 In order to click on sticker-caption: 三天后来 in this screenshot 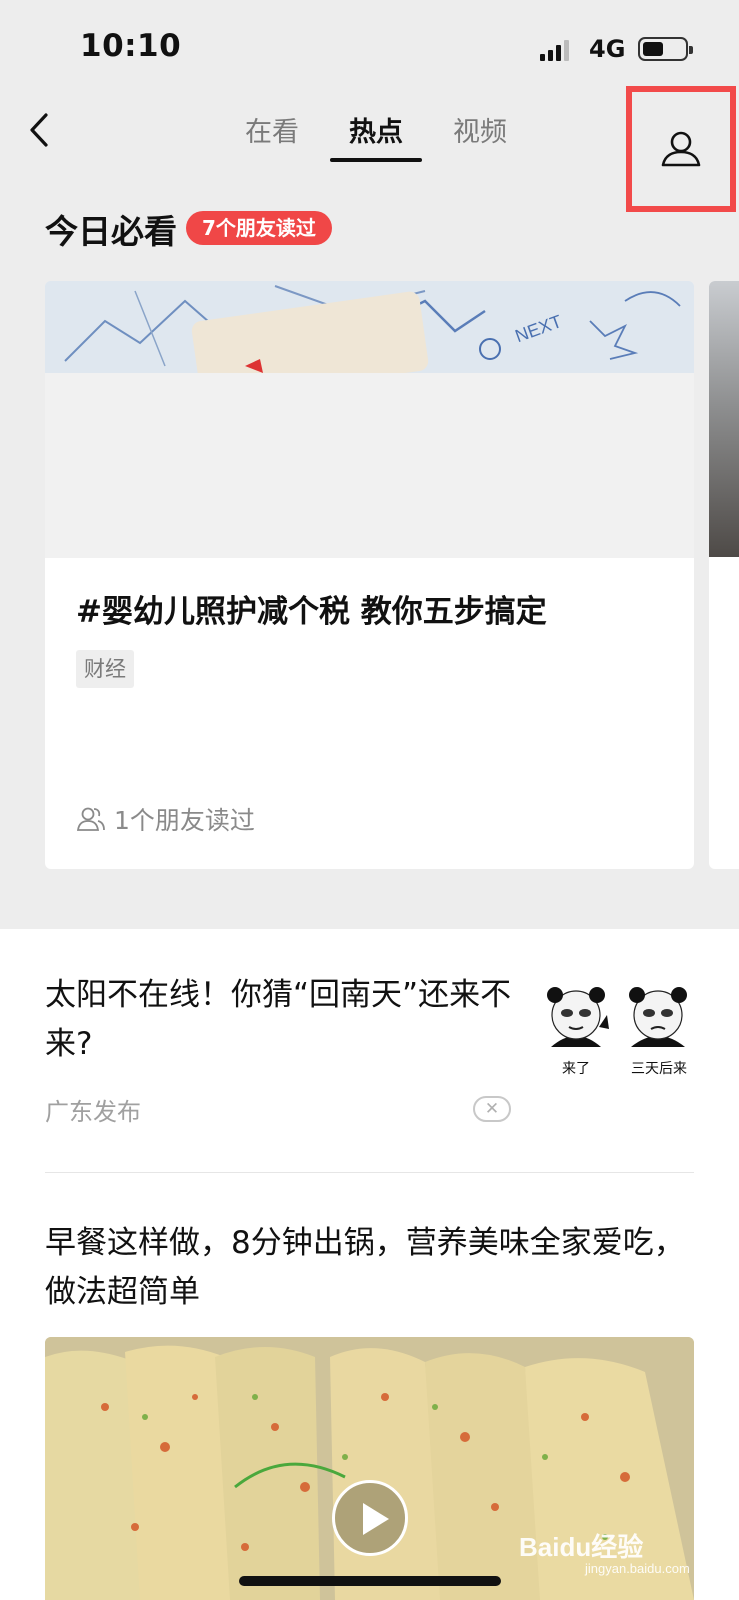, I will do `click(659, 1069)`.